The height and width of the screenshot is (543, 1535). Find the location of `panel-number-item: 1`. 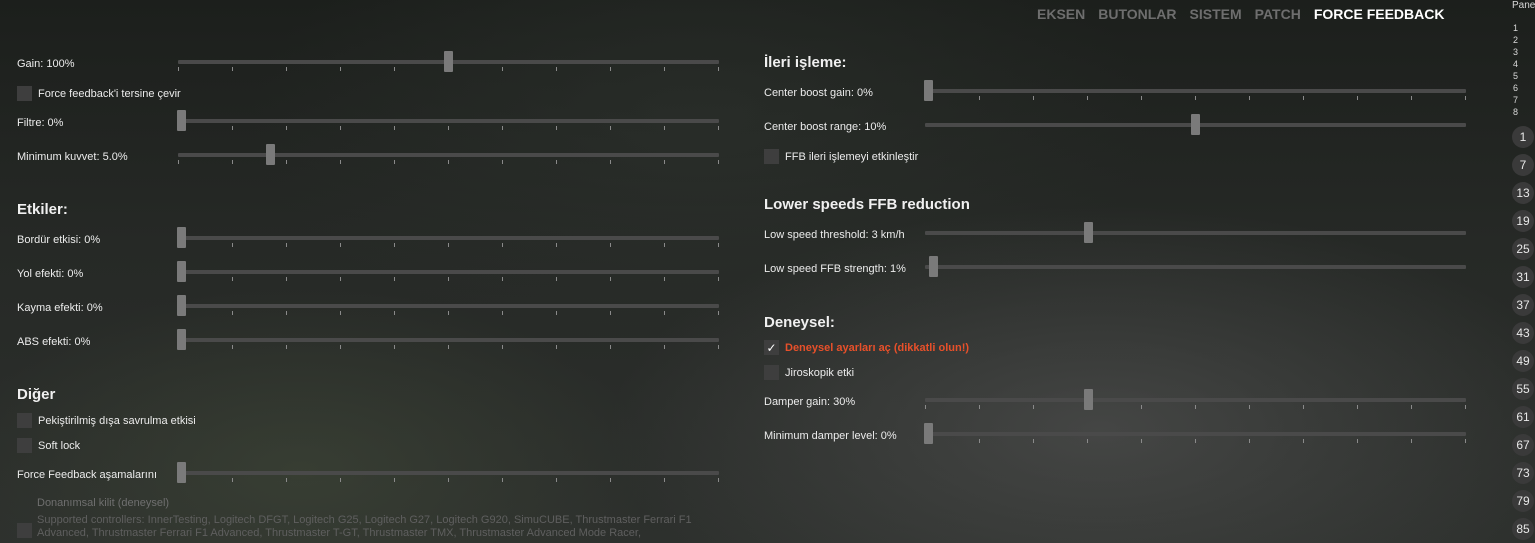

panel-number-item: 1 is located at coordinates (1515, 28).